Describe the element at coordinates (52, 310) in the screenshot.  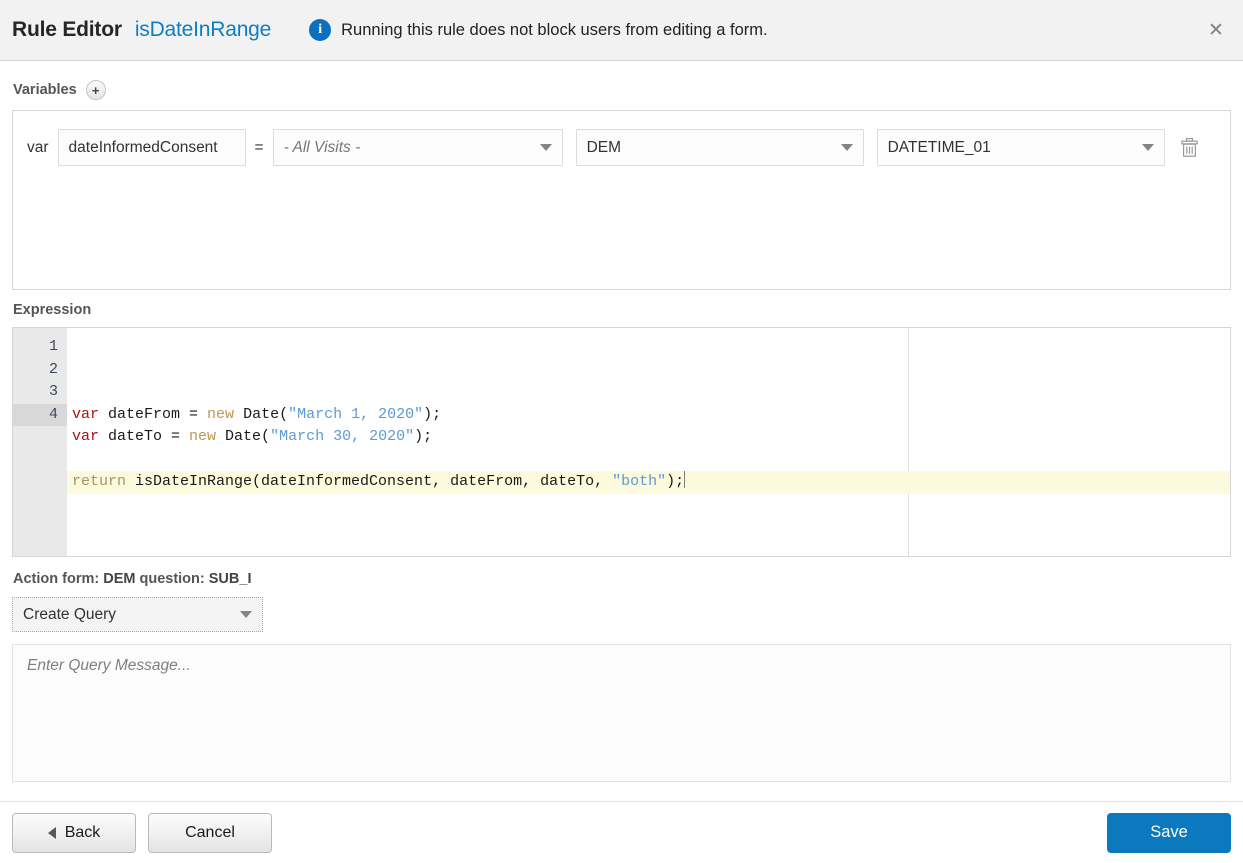
I see `expression-label-text: Expression` at that location.